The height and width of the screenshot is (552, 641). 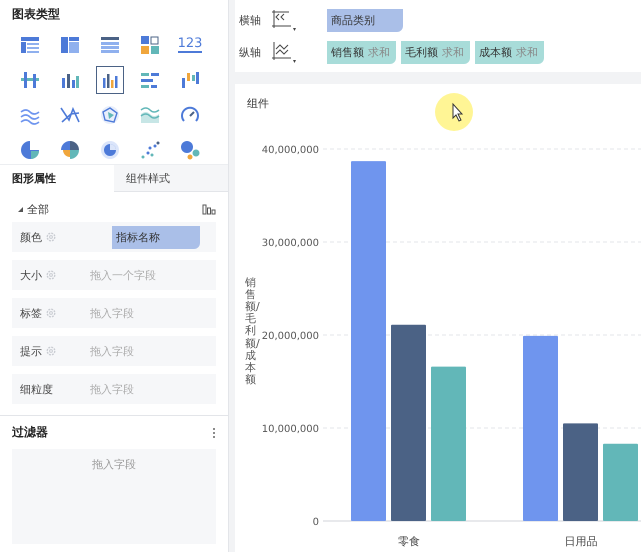 I want to click on x-tick-label: 日用品, so click(x=581, y=541).